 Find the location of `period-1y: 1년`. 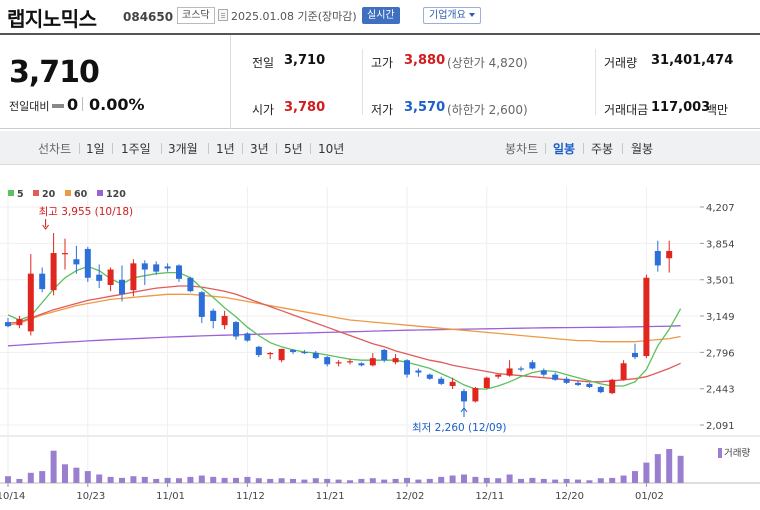

period-1y: 1년 is located at coordinates (225, 148).